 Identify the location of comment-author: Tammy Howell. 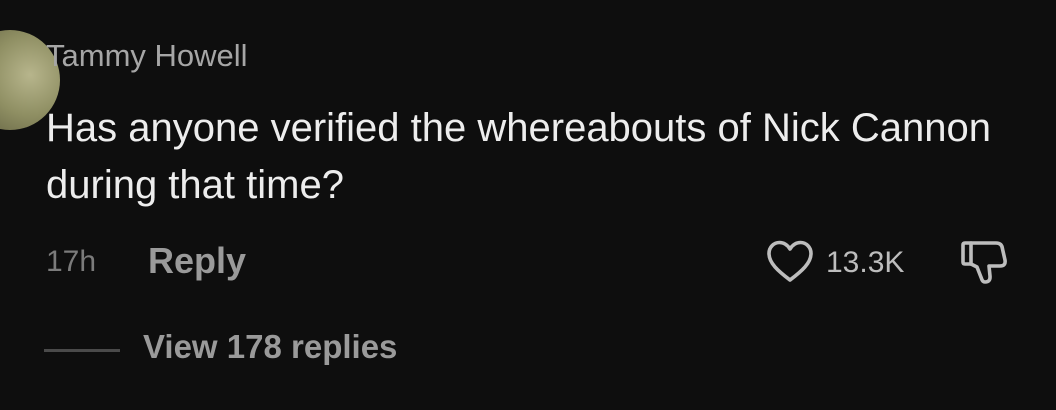
(147, 56).